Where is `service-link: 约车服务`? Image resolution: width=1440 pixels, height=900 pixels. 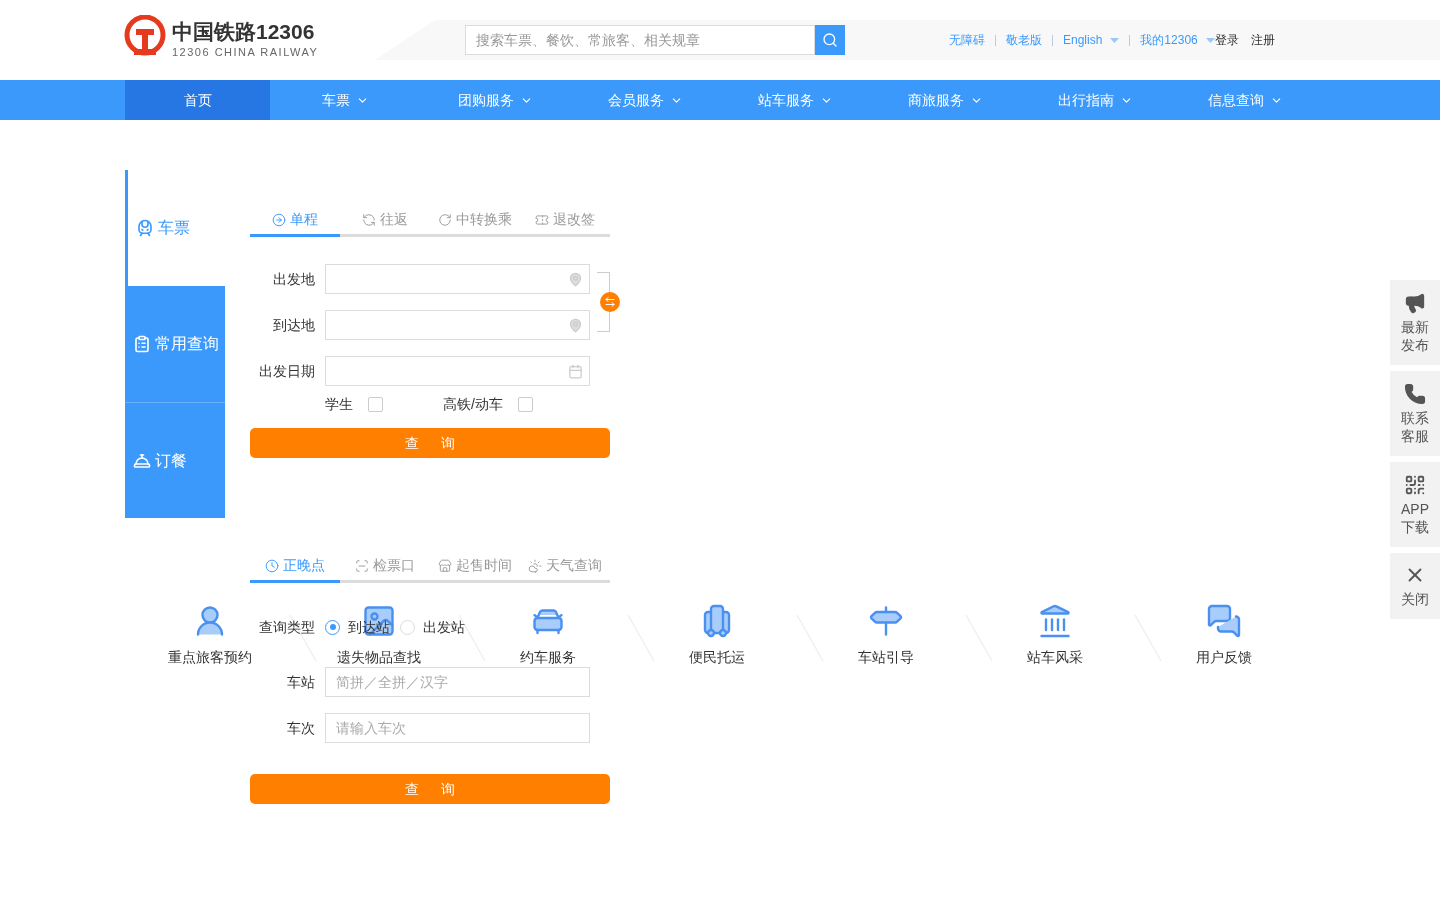 service-link: 约车服务 is located at coordinates (547, 657).